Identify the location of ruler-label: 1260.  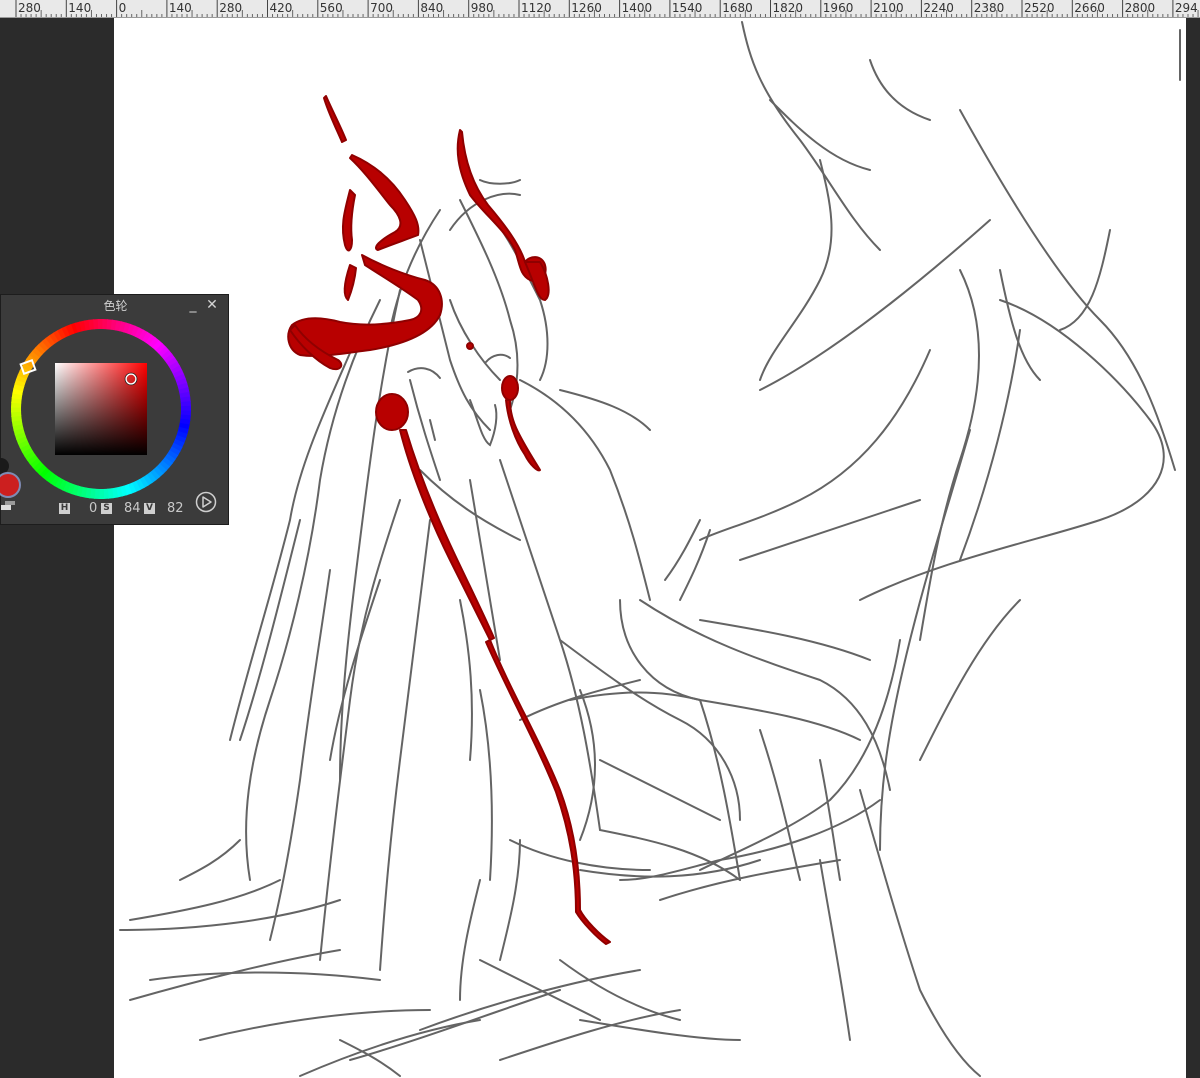
(586, 8).